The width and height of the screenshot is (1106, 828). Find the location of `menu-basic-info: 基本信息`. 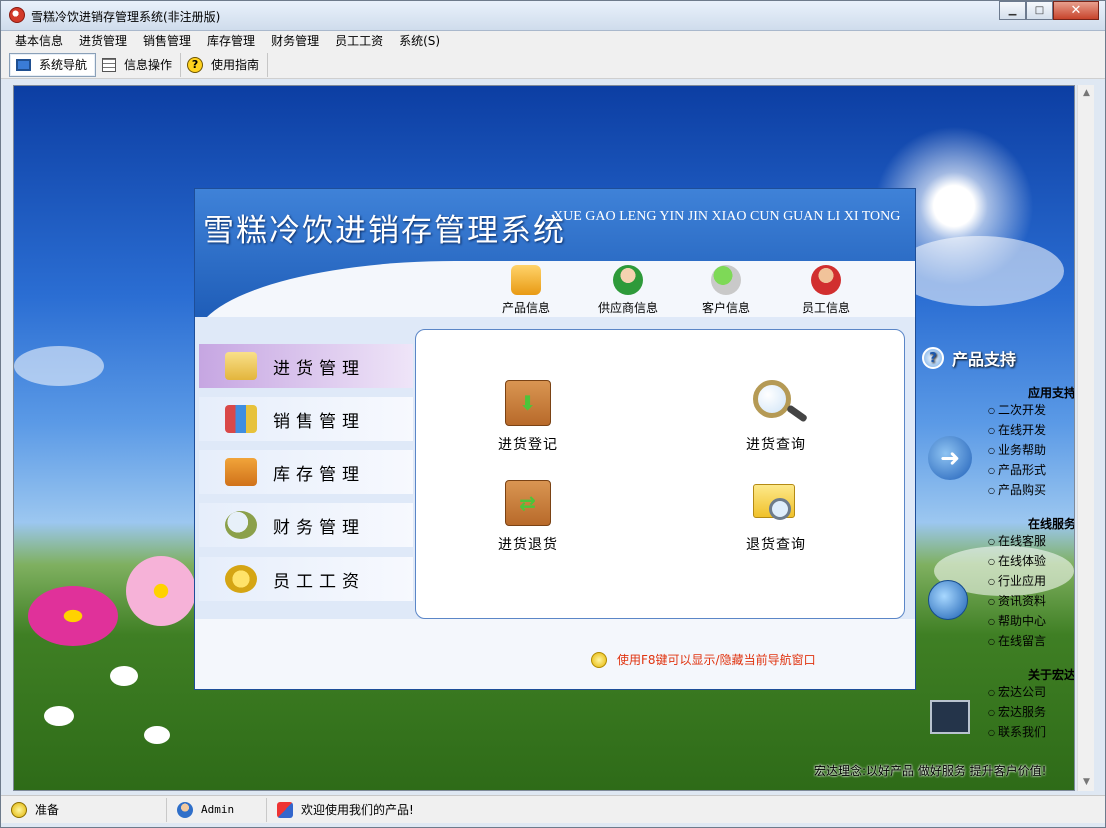

menu-basic-info: 基本信息 is located at coordinates (39, 41).